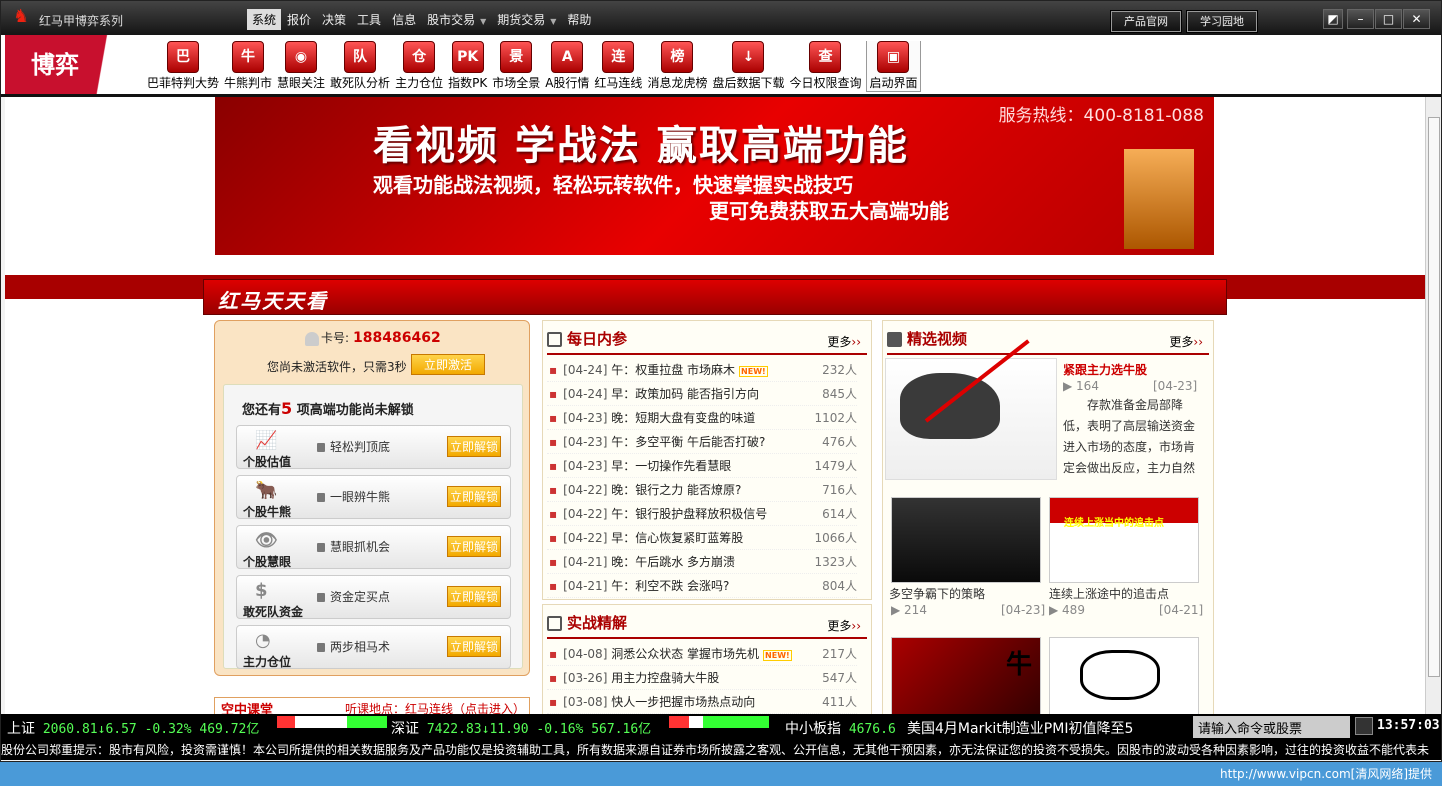 Image resolution: width=1442 pixels, height=786 pixels. I want to click on maximize-icon: □, so click(1388, 19).